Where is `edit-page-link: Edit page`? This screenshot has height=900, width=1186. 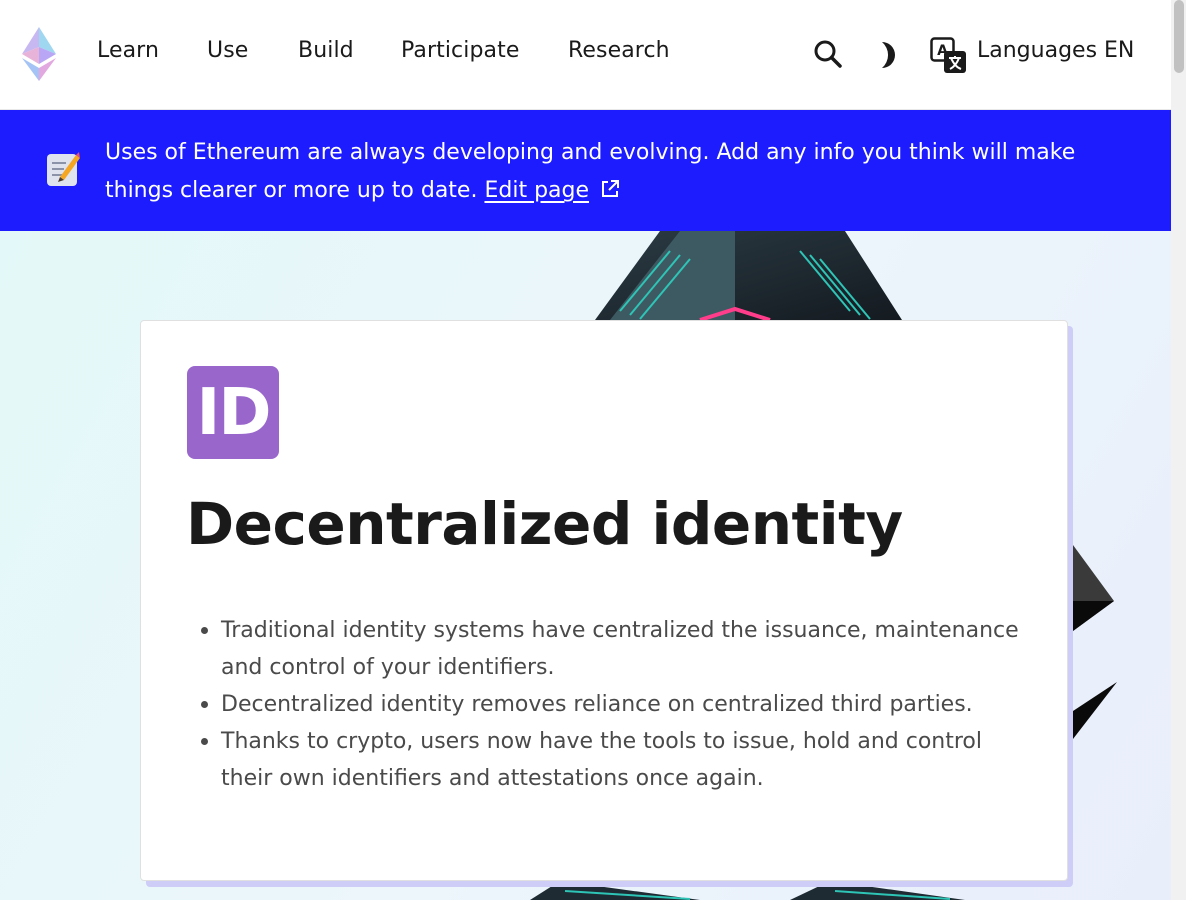 edit-page-link: Edit page is located at coordinates (536, 190).